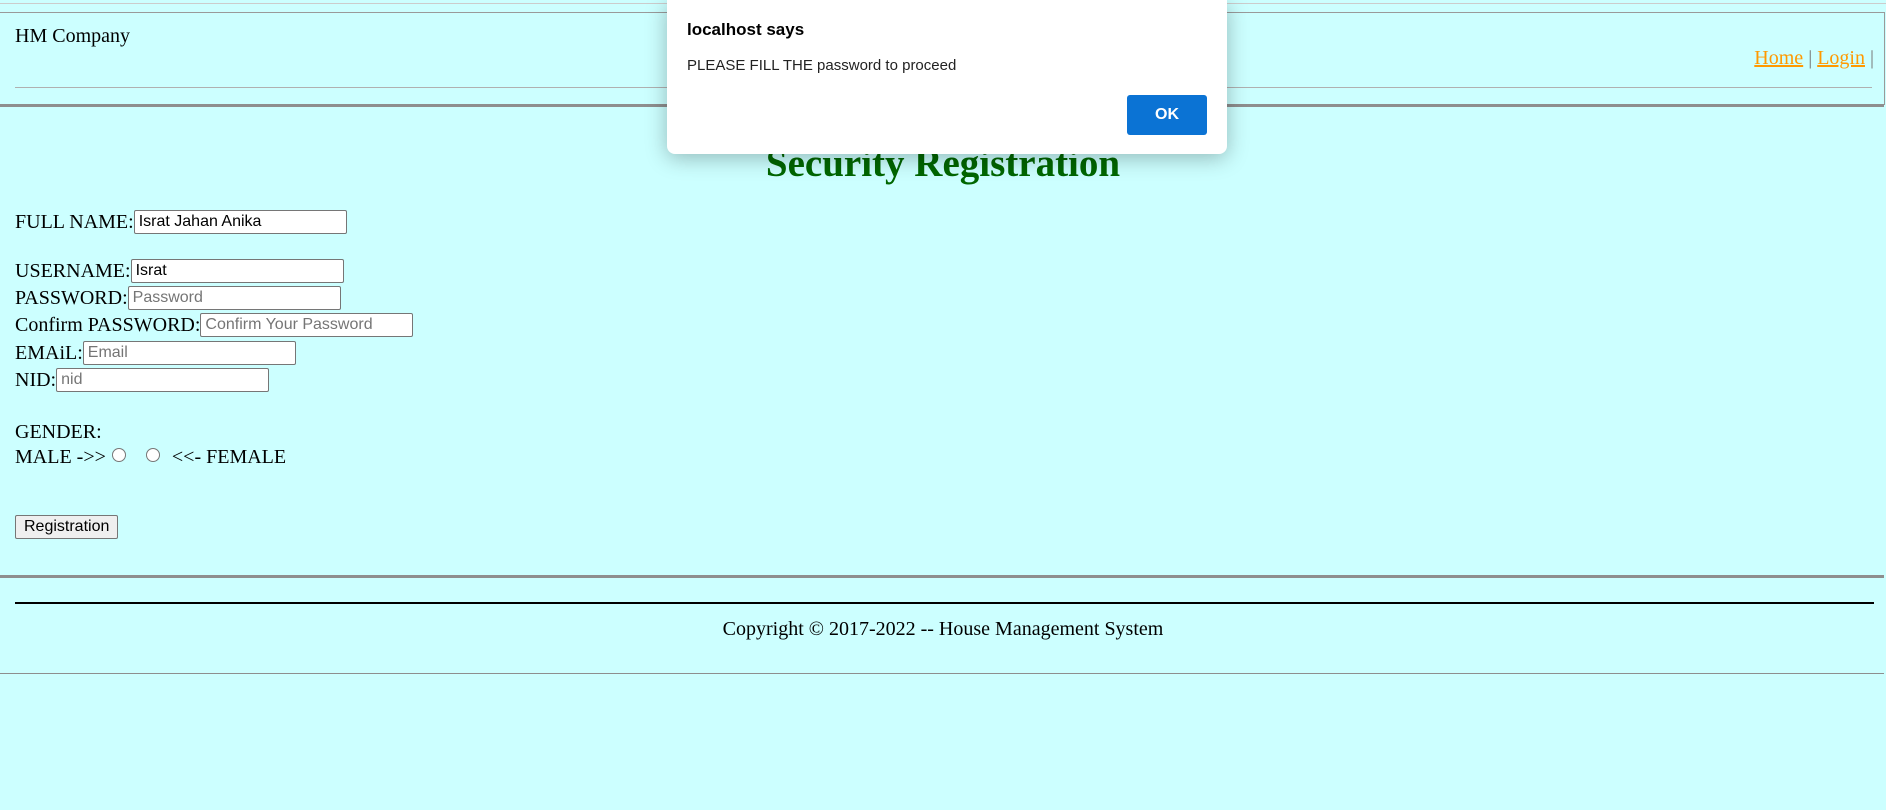 Image resolution: width=1886 pixels, height=810 pixels. What do you see at coordinates (307, 325) in the screenshot?
I see `confirm-password-input` at bounding box center [307, 325].